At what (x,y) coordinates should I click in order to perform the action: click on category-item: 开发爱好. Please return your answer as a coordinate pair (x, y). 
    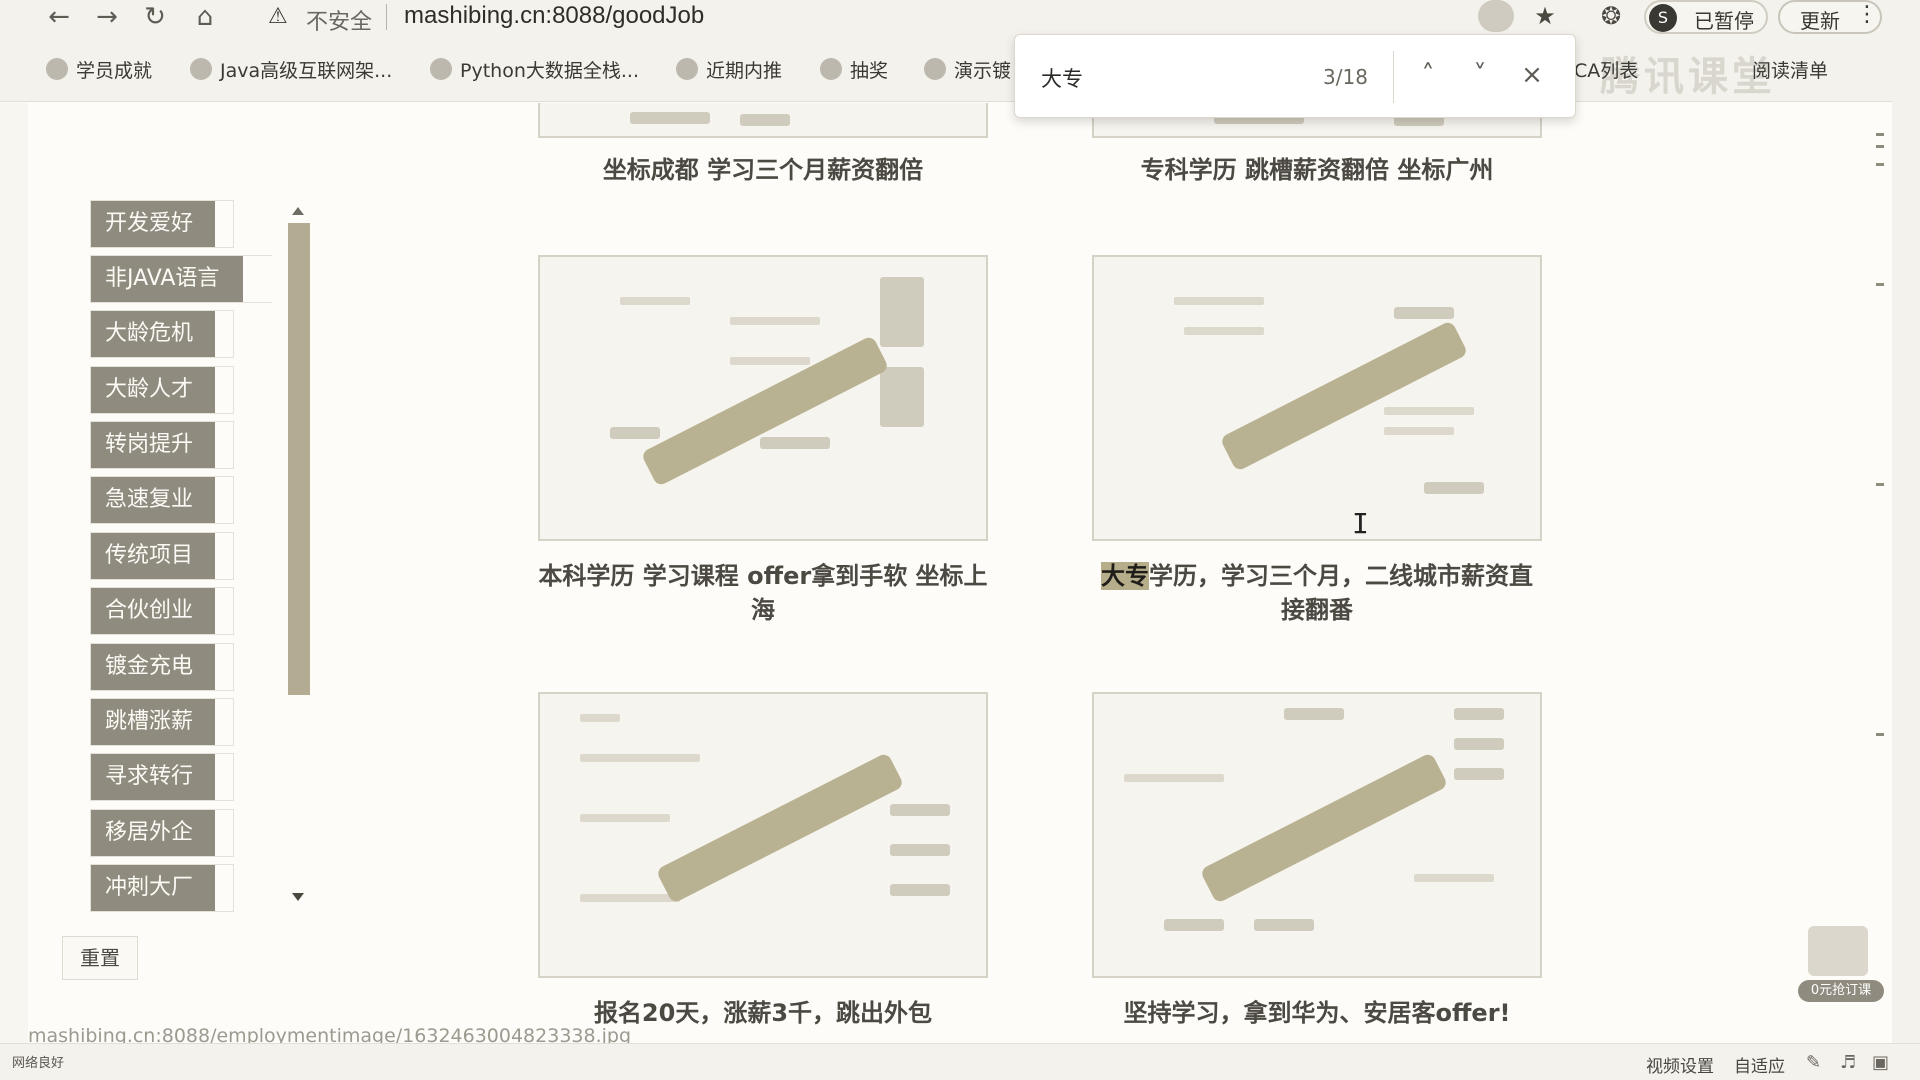
    Looking at the image, I should click on (162, 224).